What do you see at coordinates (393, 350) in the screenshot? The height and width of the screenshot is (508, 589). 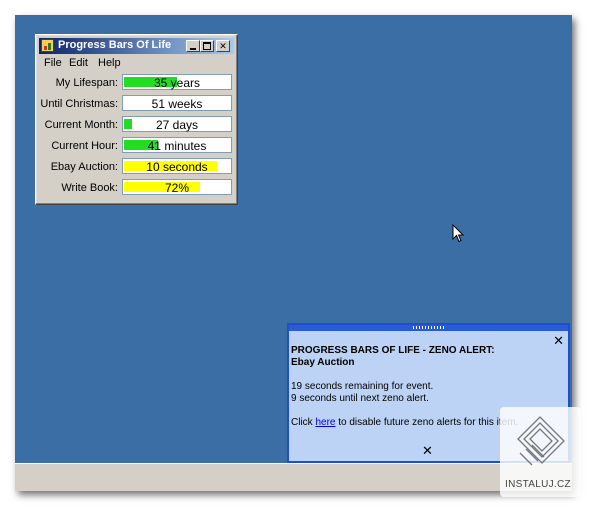 I see `alert-heading: PROGRESS BARS OF LIFE - ZENO ALERT:` at bounding box center [393, 350].